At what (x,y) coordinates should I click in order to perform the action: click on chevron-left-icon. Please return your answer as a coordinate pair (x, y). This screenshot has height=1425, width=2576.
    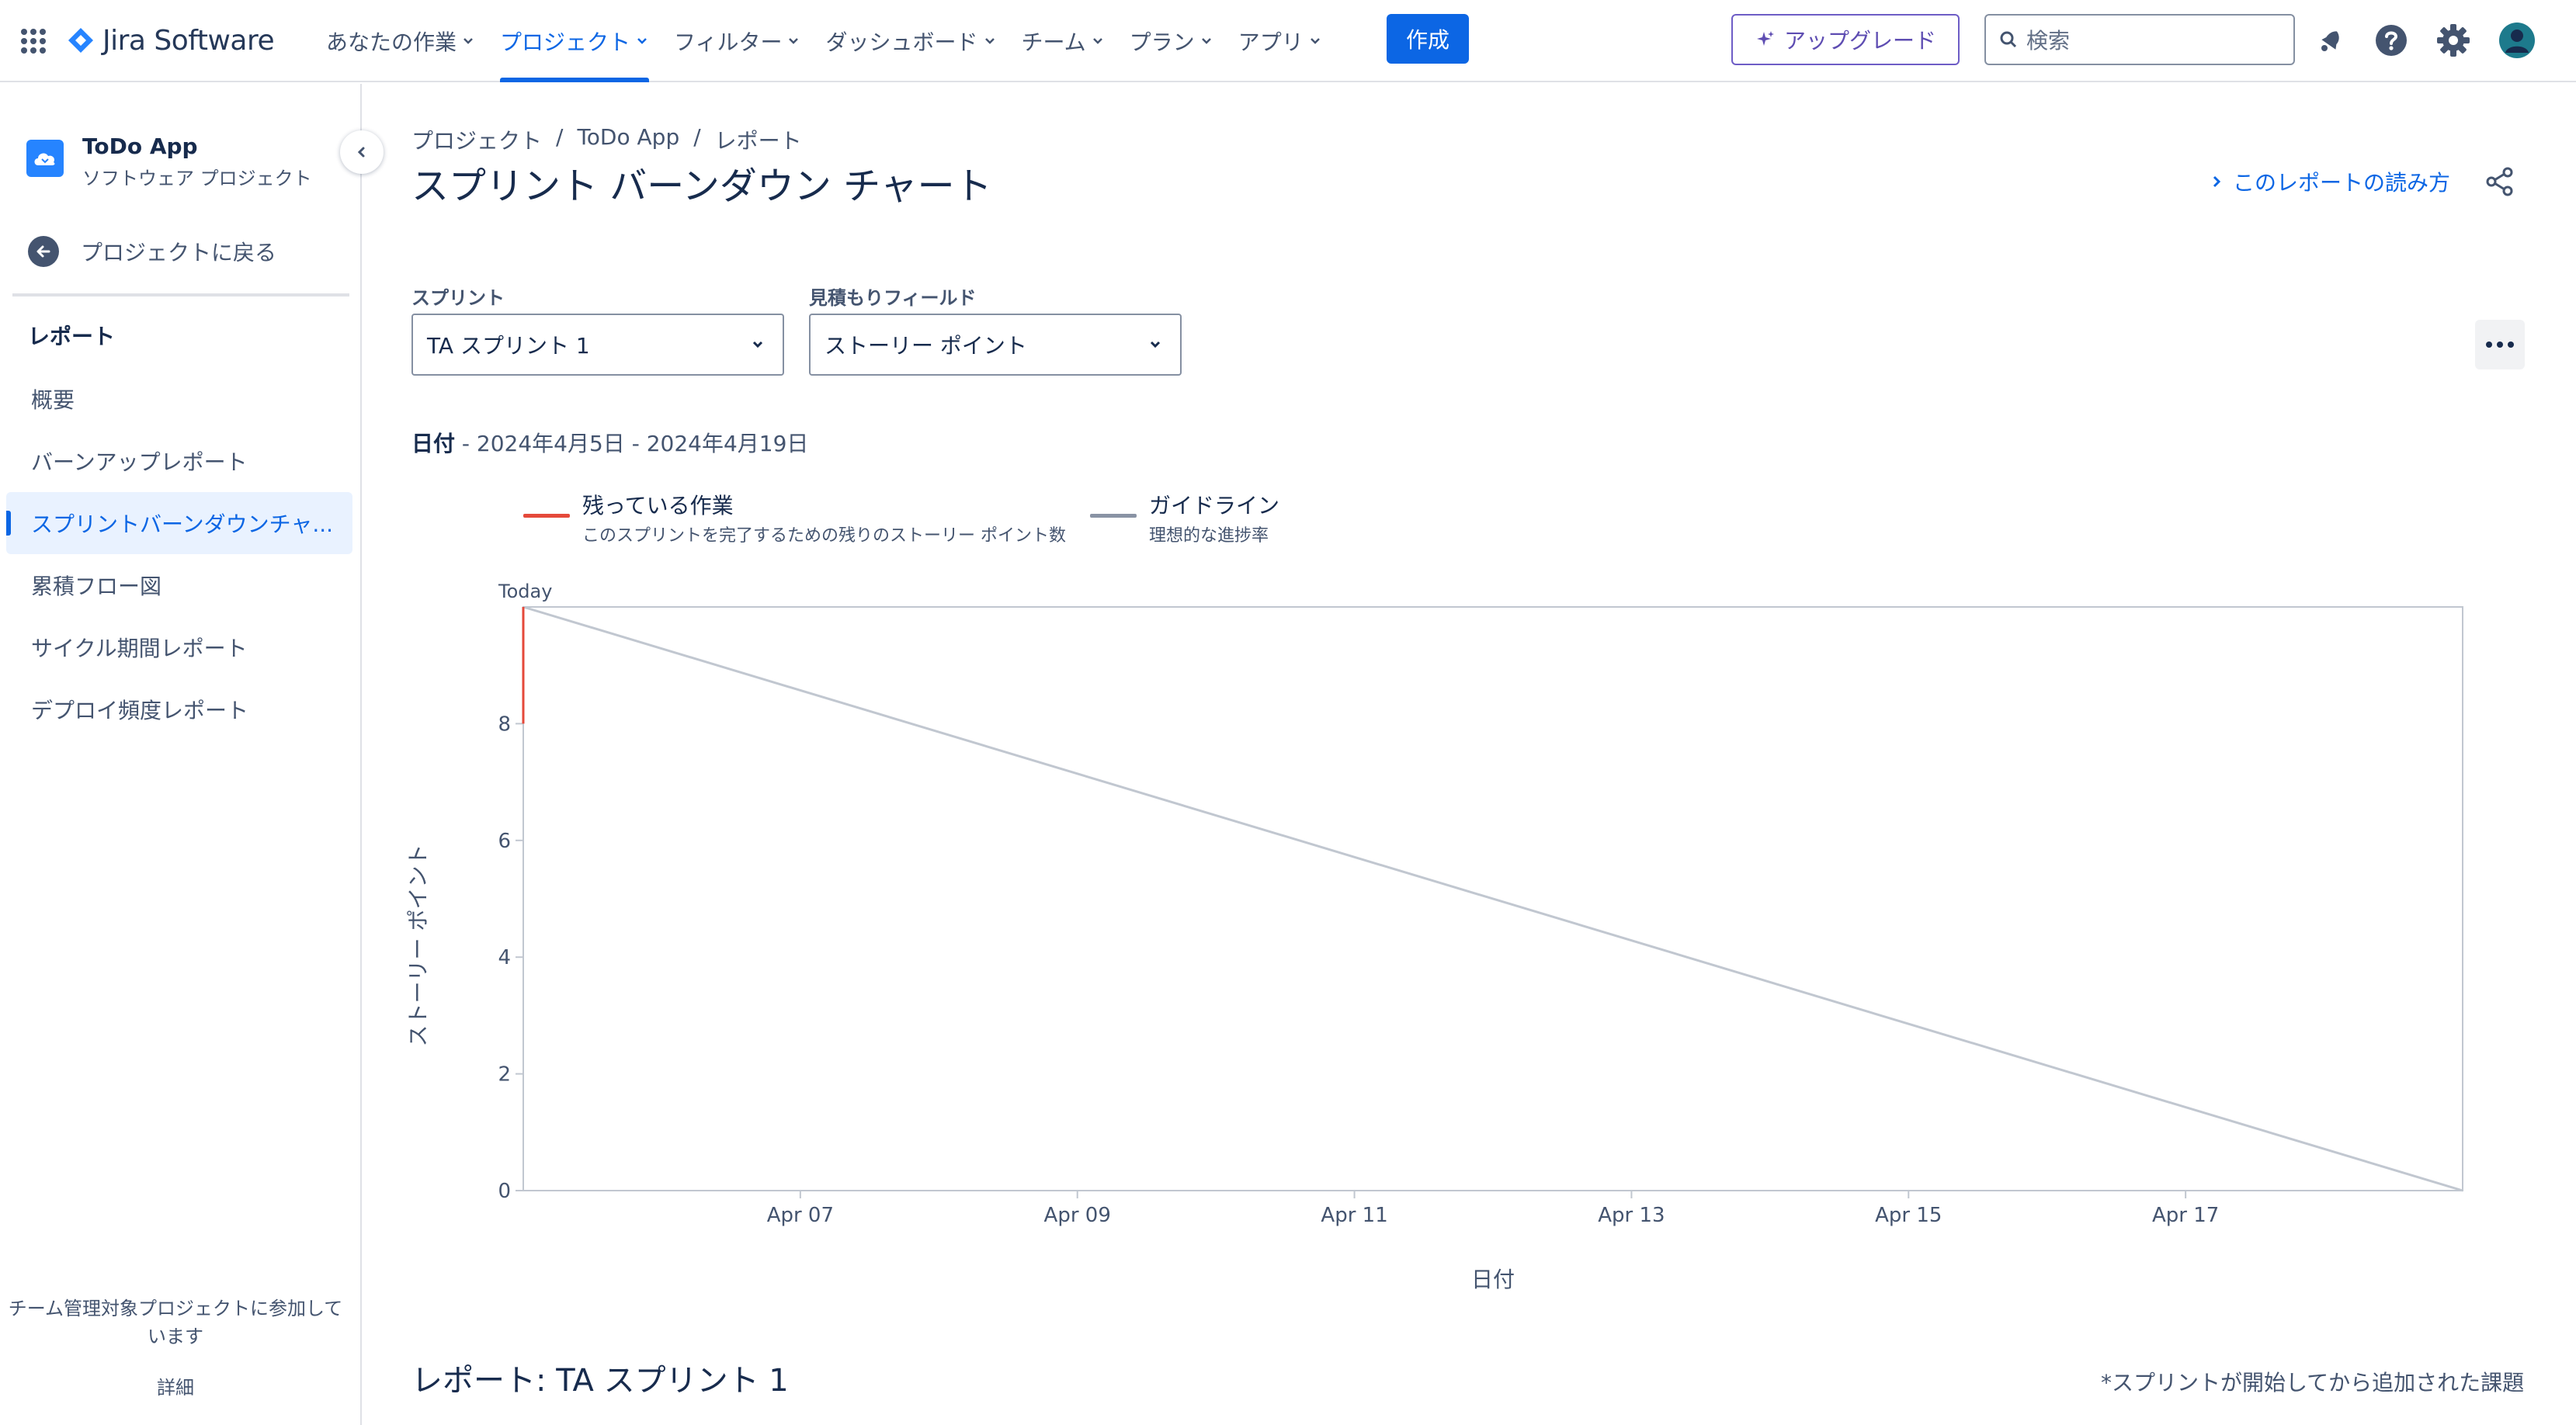
    Looking at the image, I should click on (361, 152).